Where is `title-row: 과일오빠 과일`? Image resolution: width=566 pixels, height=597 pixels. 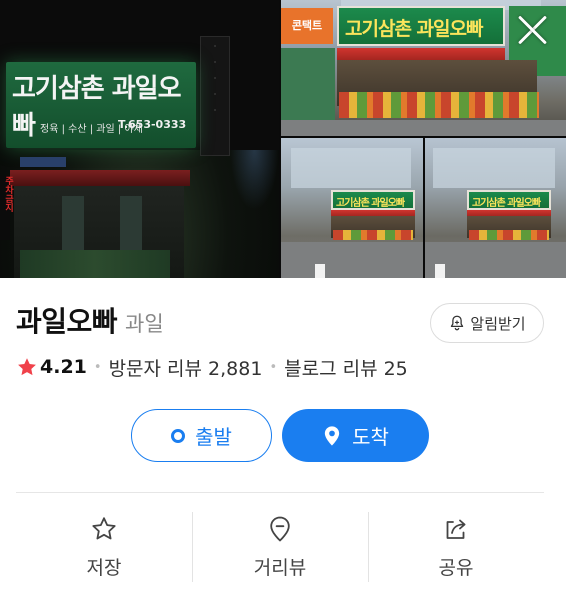 title-row: 과일오빠 과일 is located at coordinates (90, 320).